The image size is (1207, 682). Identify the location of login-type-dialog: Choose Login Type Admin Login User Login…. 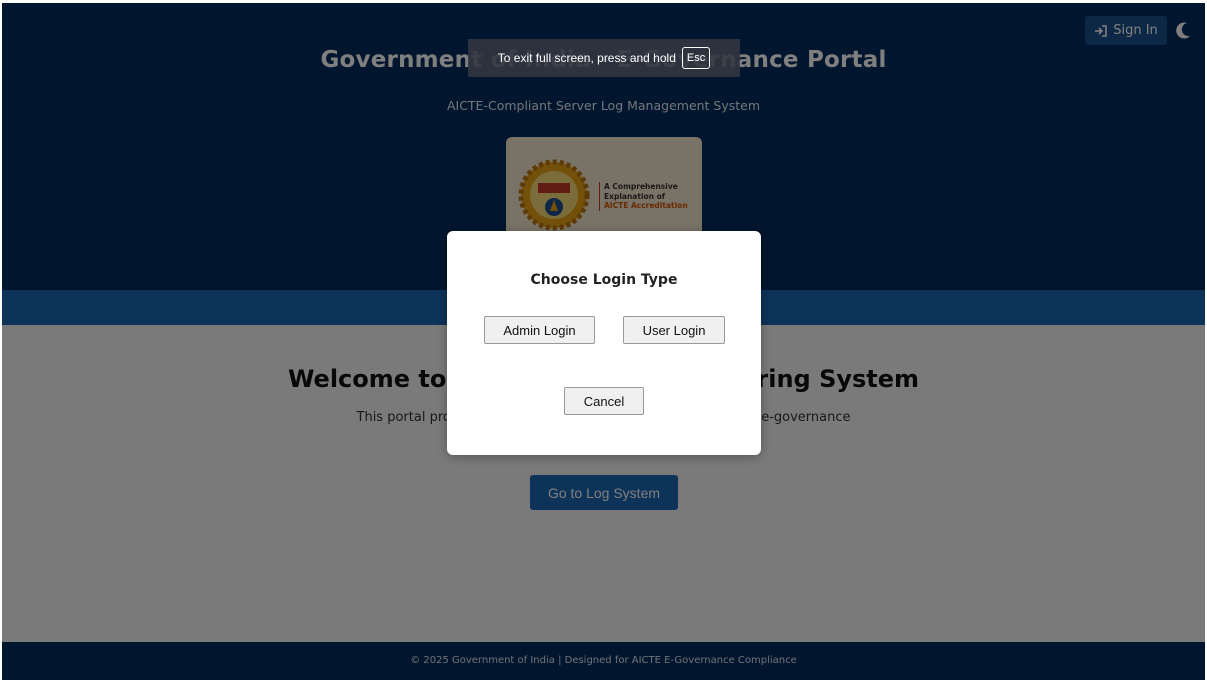
(604, 343).